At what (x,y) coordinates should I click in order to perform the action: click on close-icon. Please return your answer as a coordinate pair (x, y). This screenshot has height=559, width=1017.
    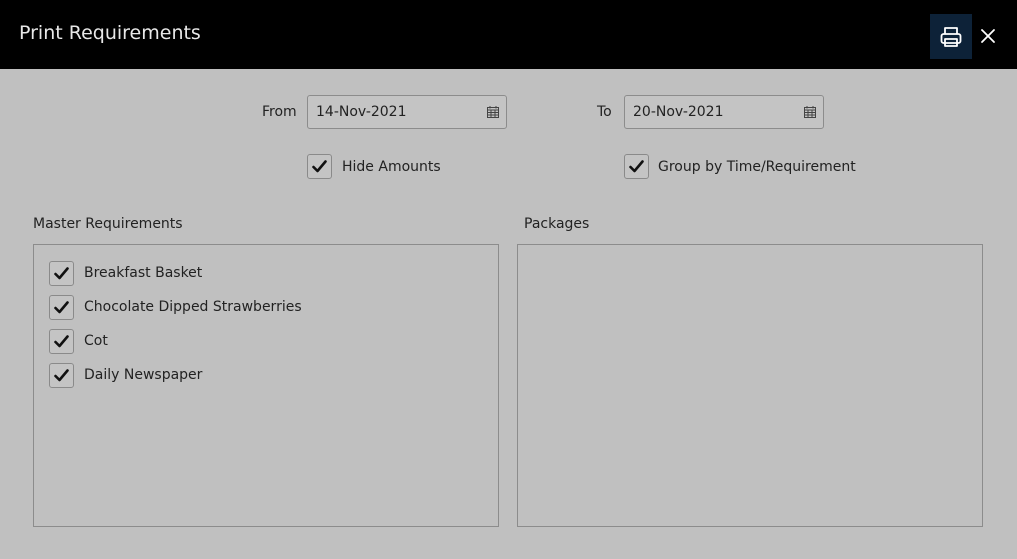
    Looking at the image, I should click on (988, 36).